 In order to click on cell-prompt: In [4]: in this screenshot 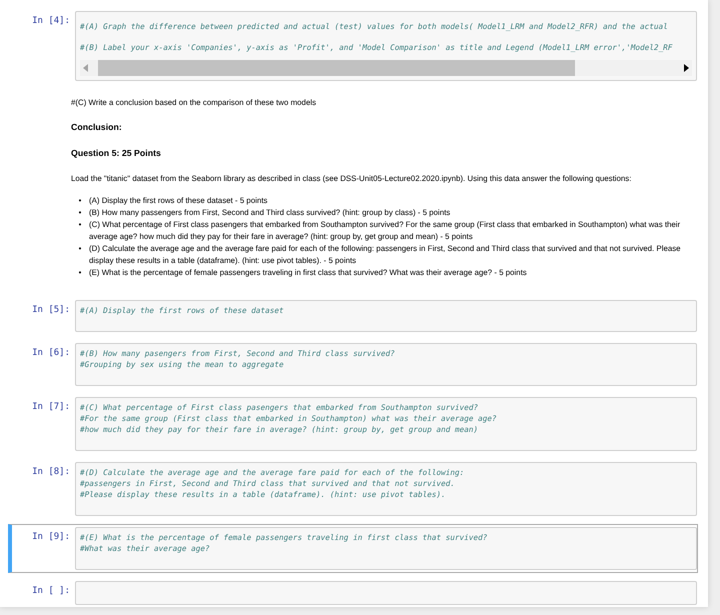, I will do `click(51, 21)`.